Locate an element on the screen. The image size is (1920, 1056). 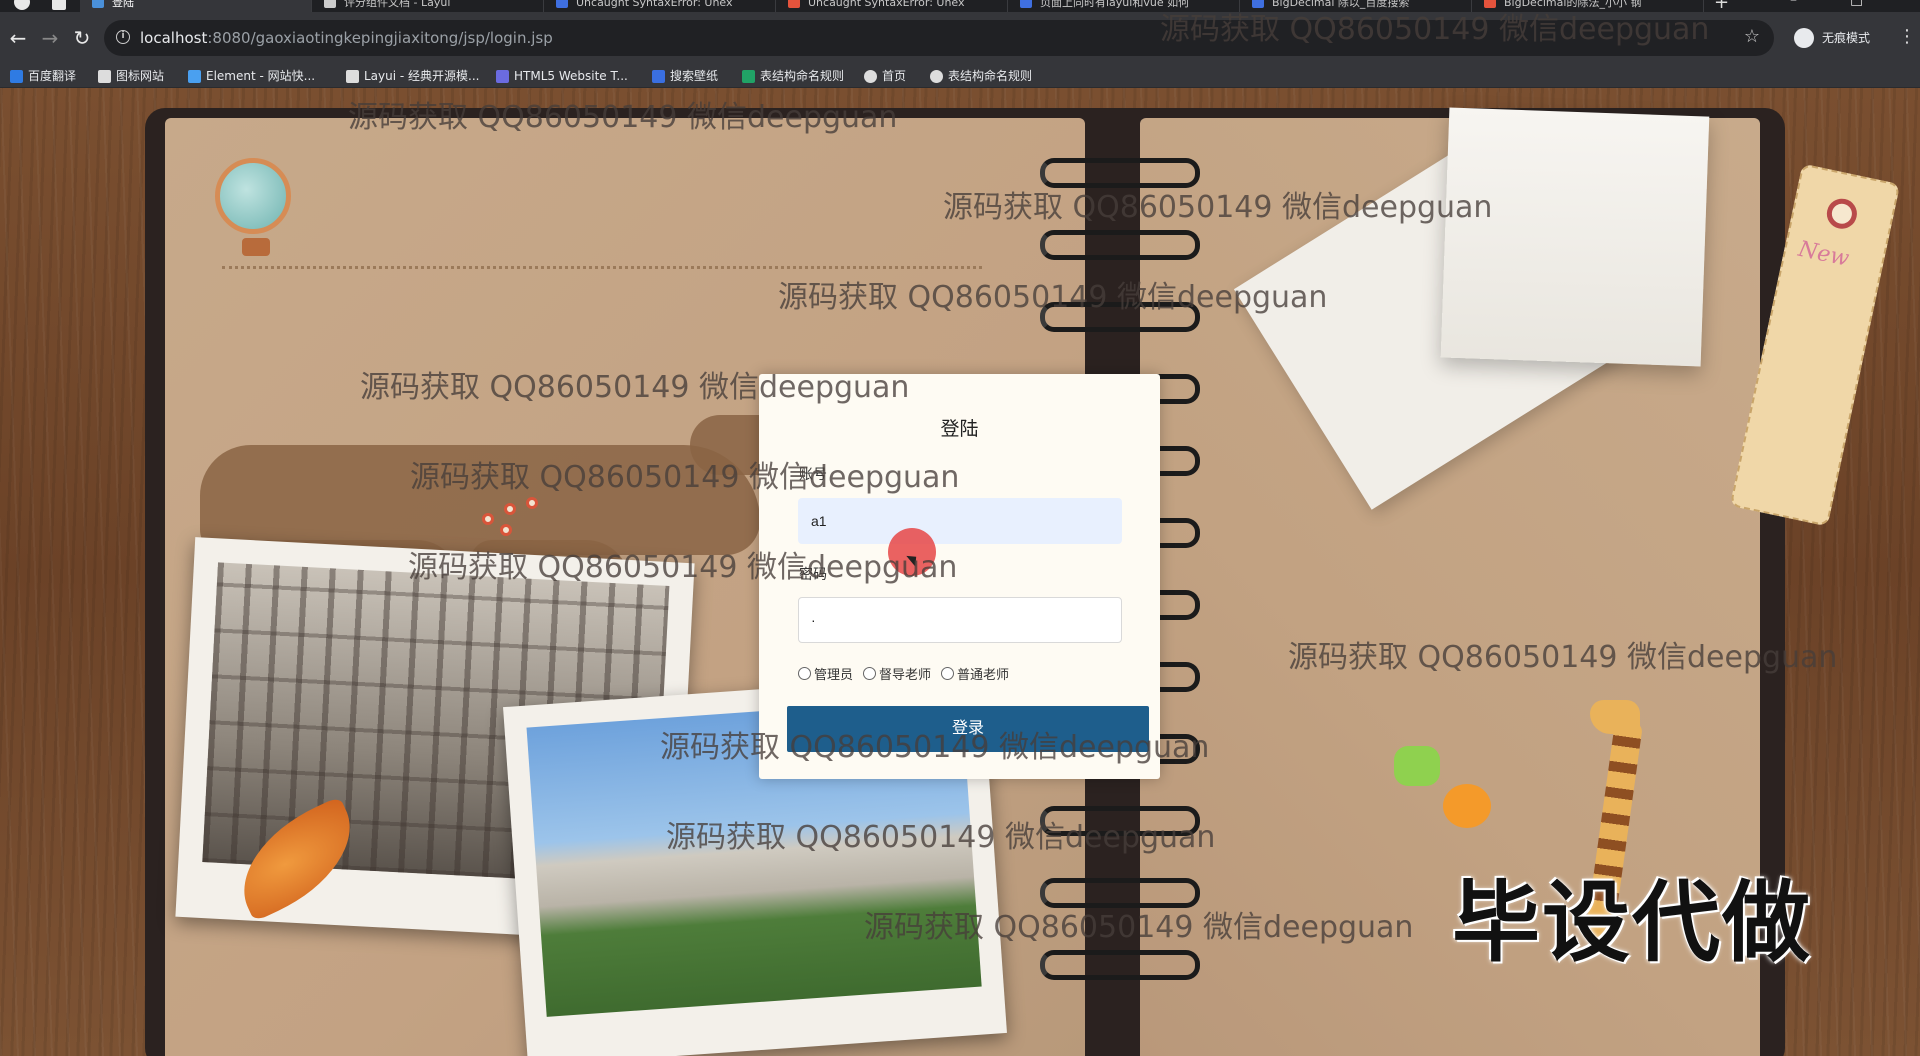
login-dialog: 登陆 账号 密码 管理员 督导老师 普通老师 登录 is located at coordinates (959, 576).